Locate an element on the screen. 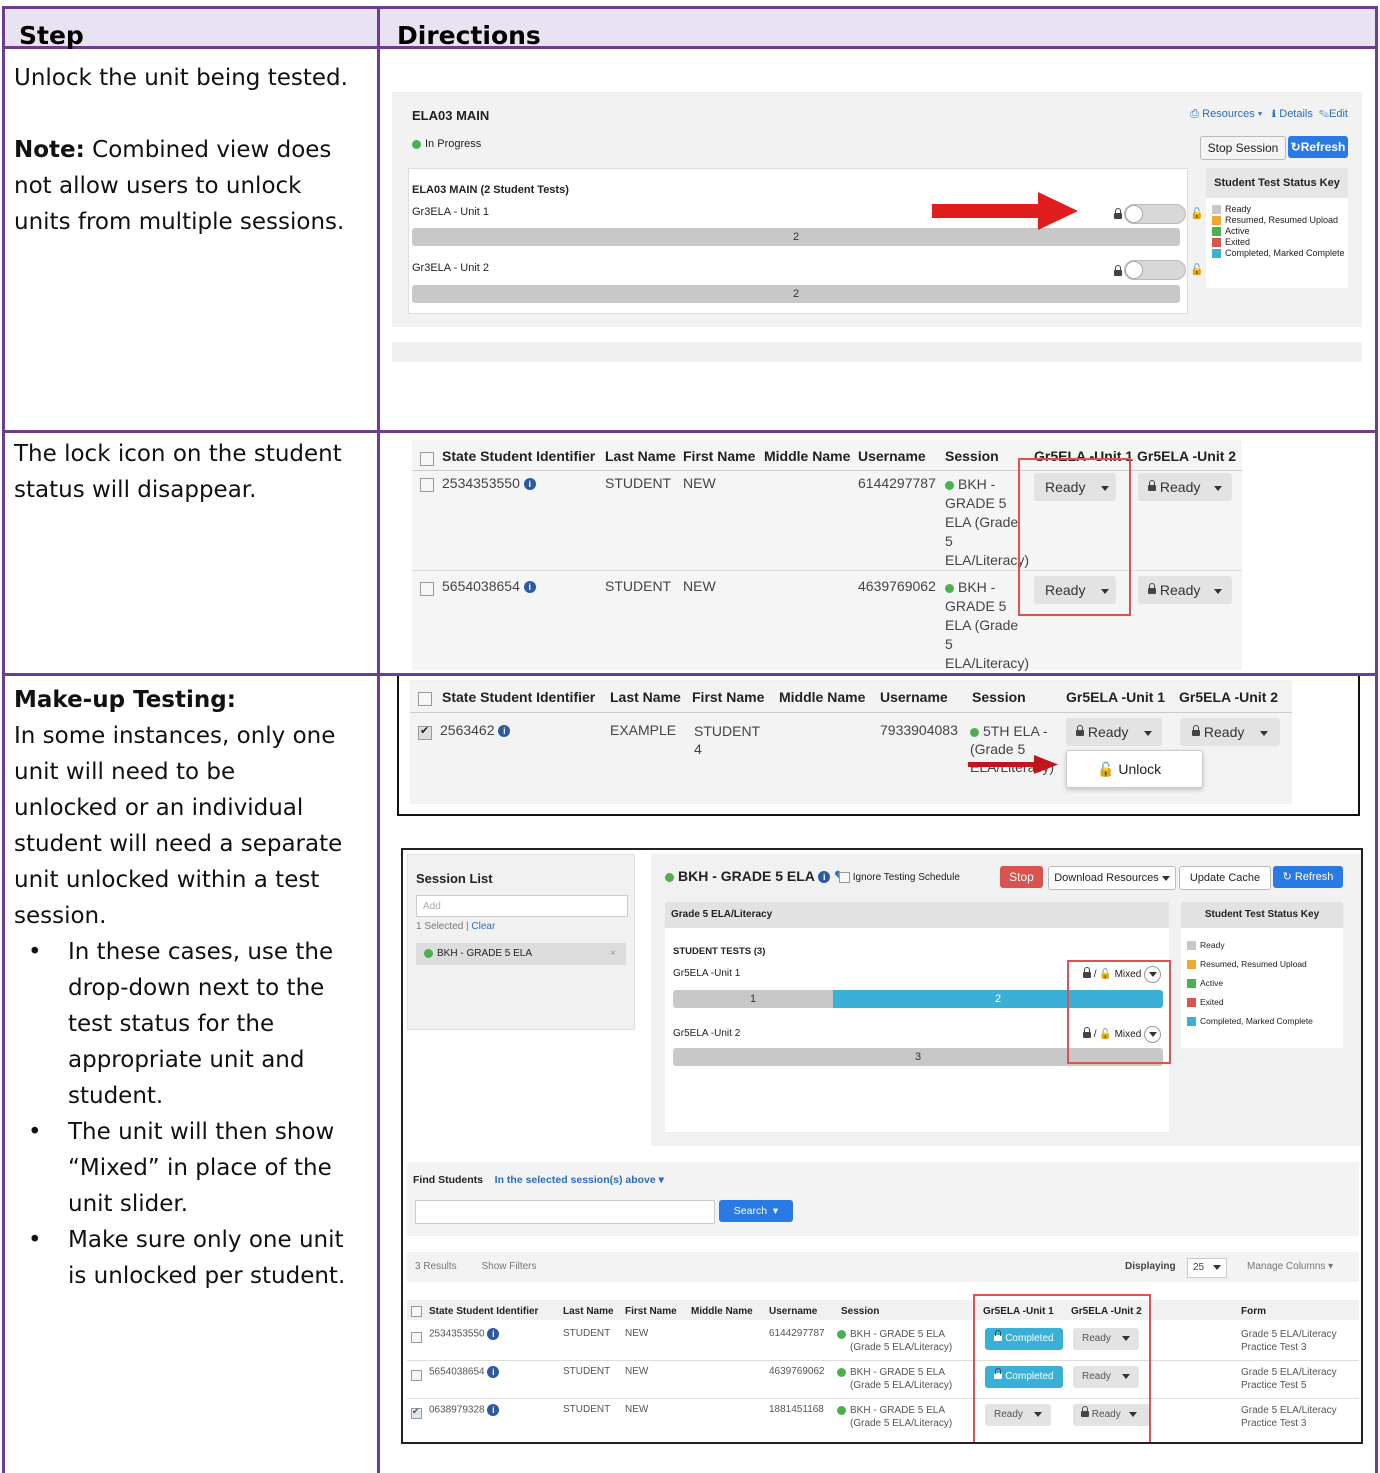 The height and width of the screenshot is (1473, 1380). row-1-username: 6144297787 is located at coordinates (897, 483).